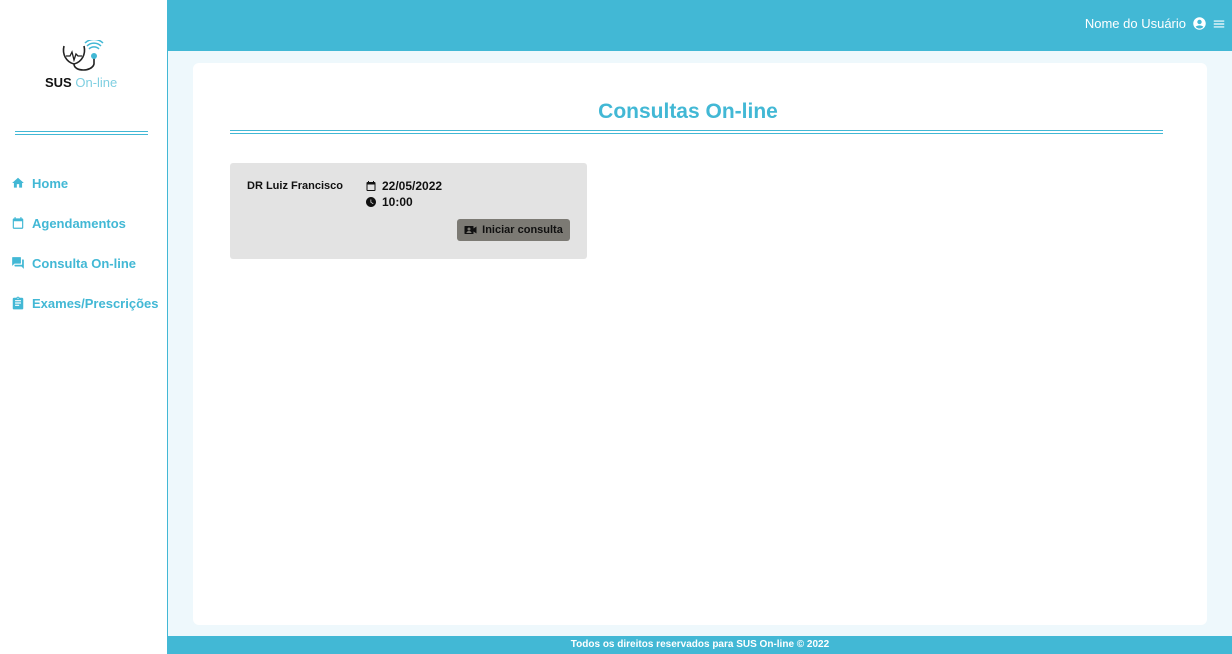 The width and height of the screenshot is (1232, 654). What do you see at coordinates (1219, 24) in the screenshot?
I see `hamburger-menu-icon` at bounding box center [1219, 24].